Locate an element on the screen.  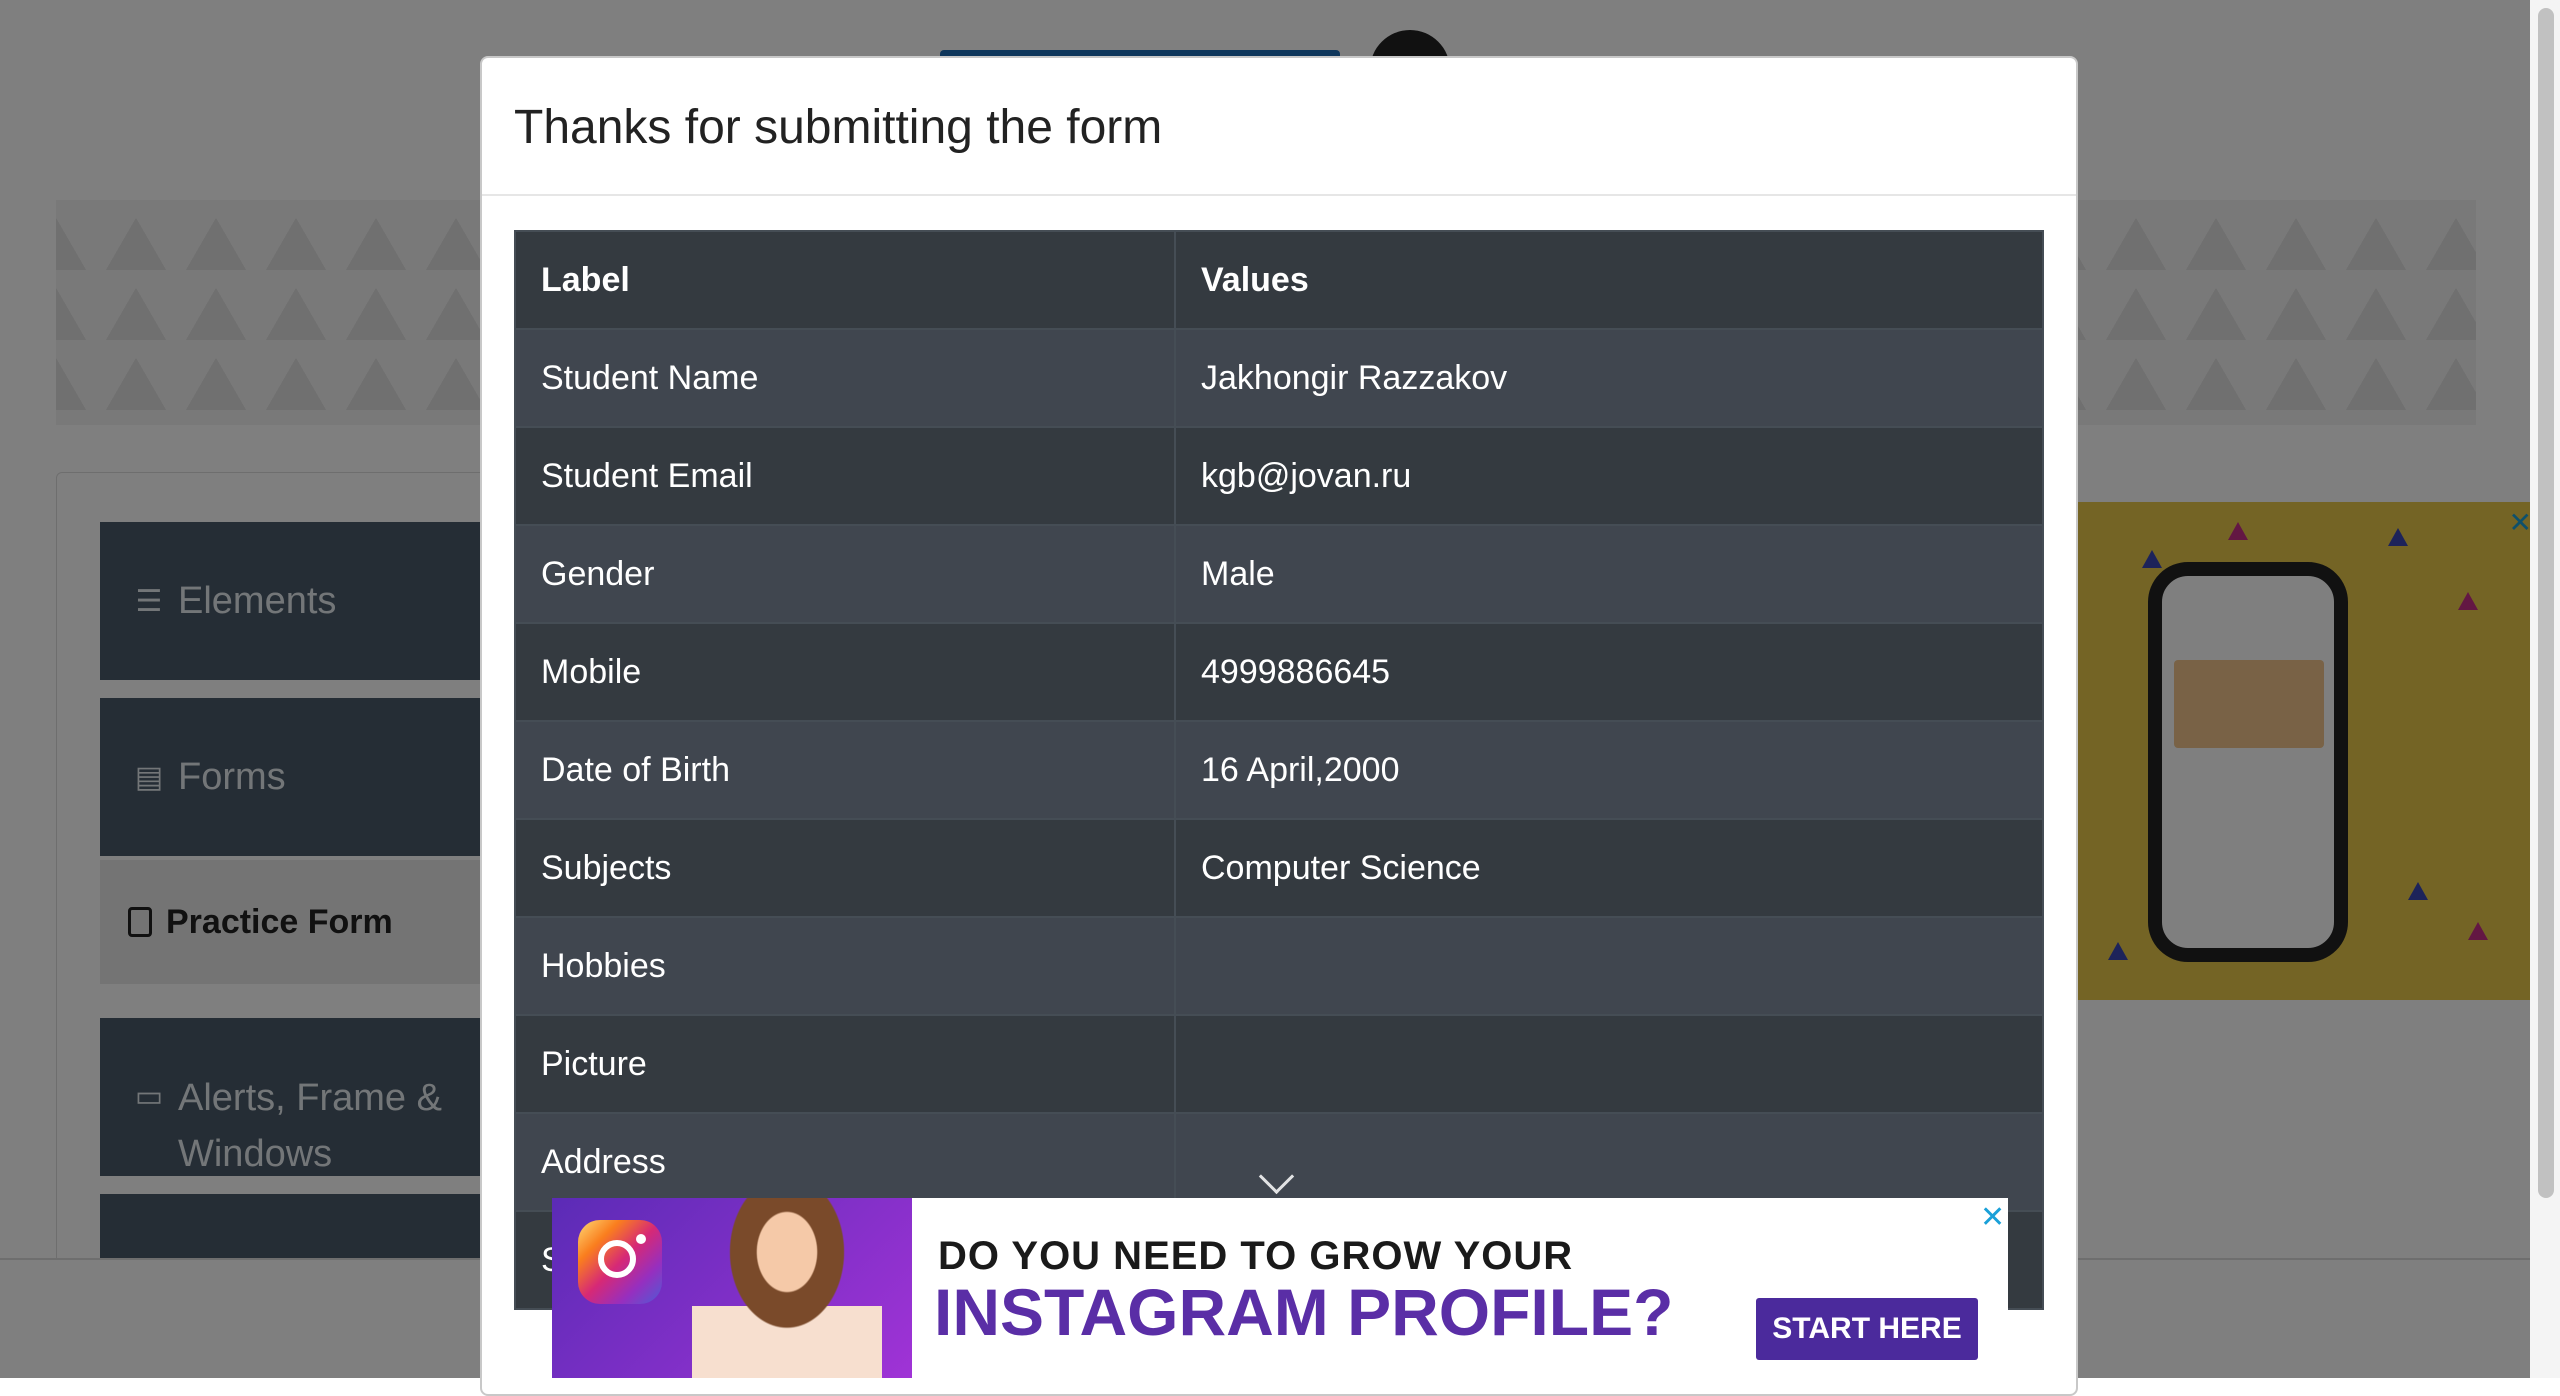
row-label: Subjects is located at coordinates (845, 868).